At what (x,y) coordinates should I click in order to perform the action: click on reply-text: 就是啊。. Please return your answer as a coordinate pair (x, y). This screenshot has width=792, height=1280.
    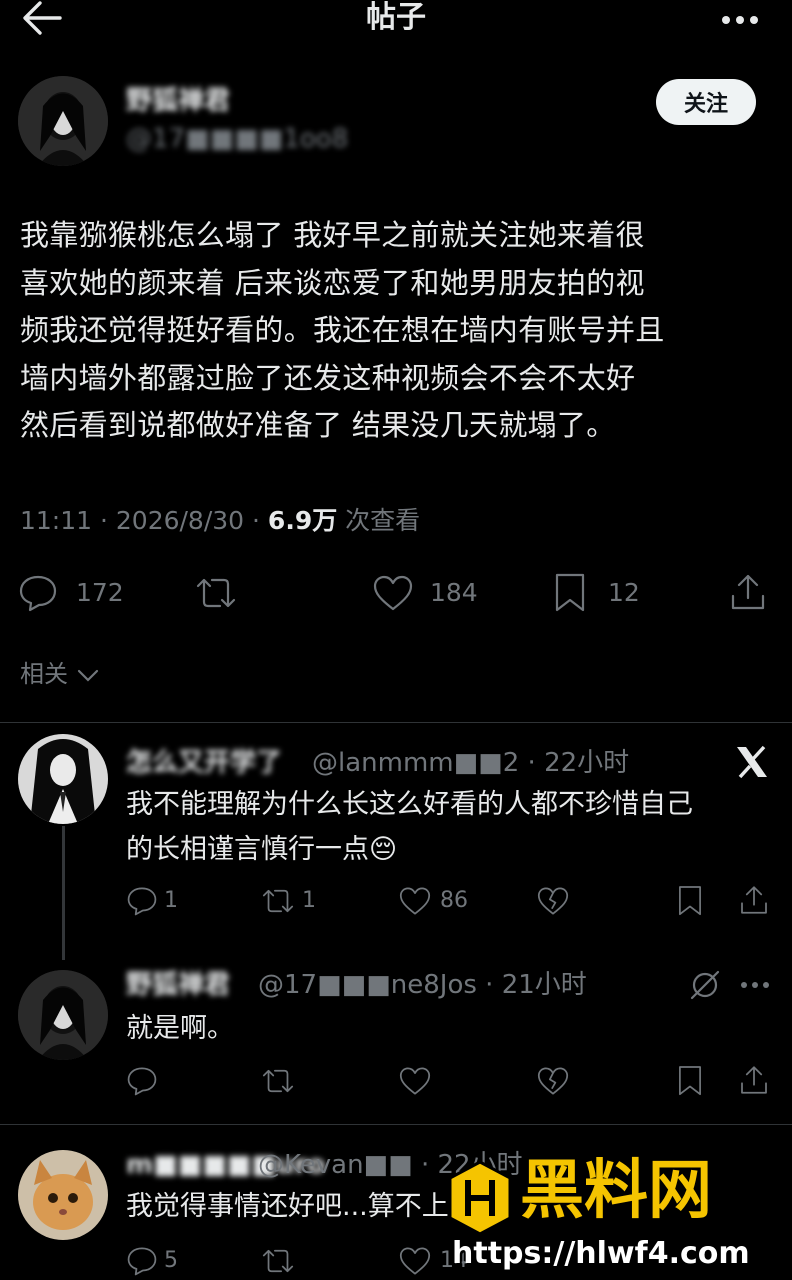
    Looking at the image, I should click on (451, 1028).